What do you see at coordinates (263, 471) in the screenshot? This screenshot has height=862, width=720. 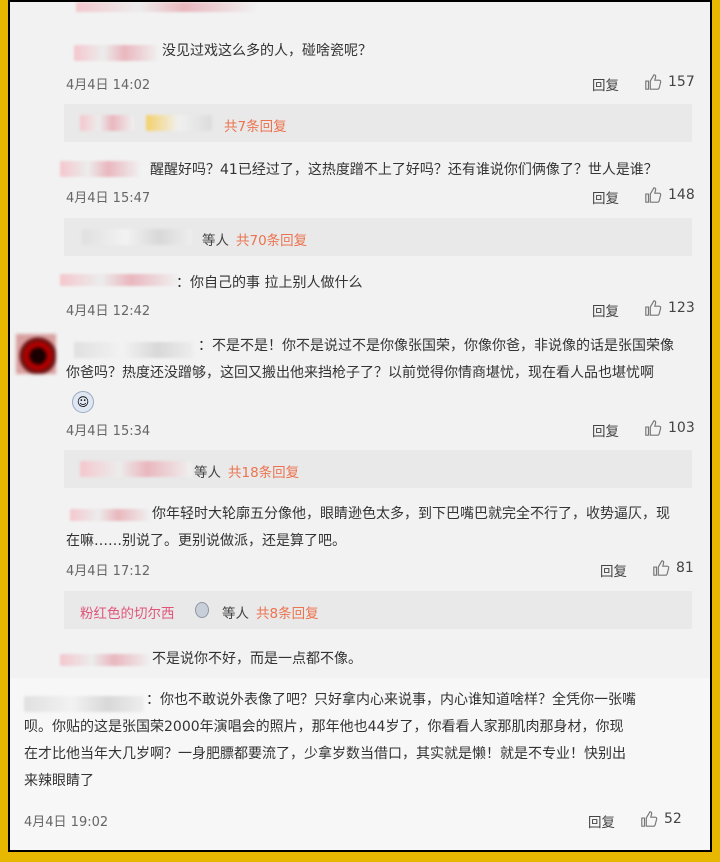 I see `more-replies-link: 共18条回复` at bounding box center [263, 471].